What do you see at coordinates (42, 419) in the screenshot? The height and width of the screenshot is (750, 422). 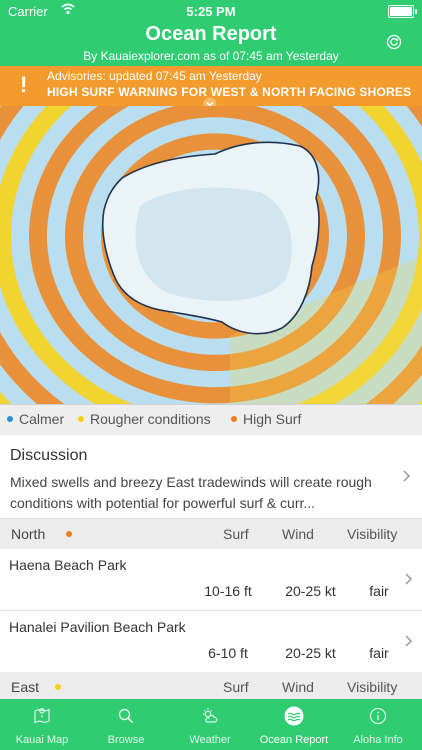 I see `legend-label: Calmer` at bounding box center [42, 419].